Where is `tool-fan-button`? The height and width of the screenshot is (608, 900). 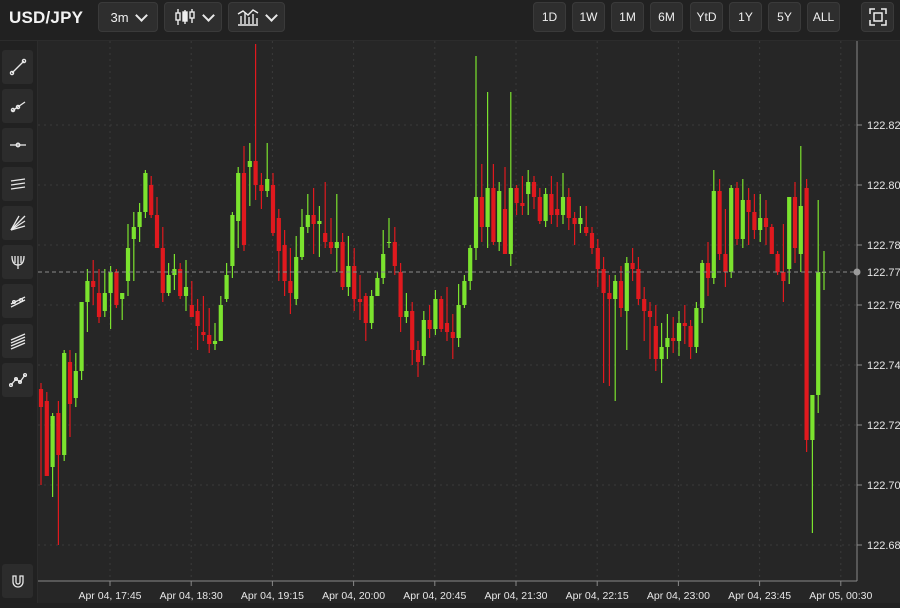 tool-fan-button is located at coordinates (17, 223).